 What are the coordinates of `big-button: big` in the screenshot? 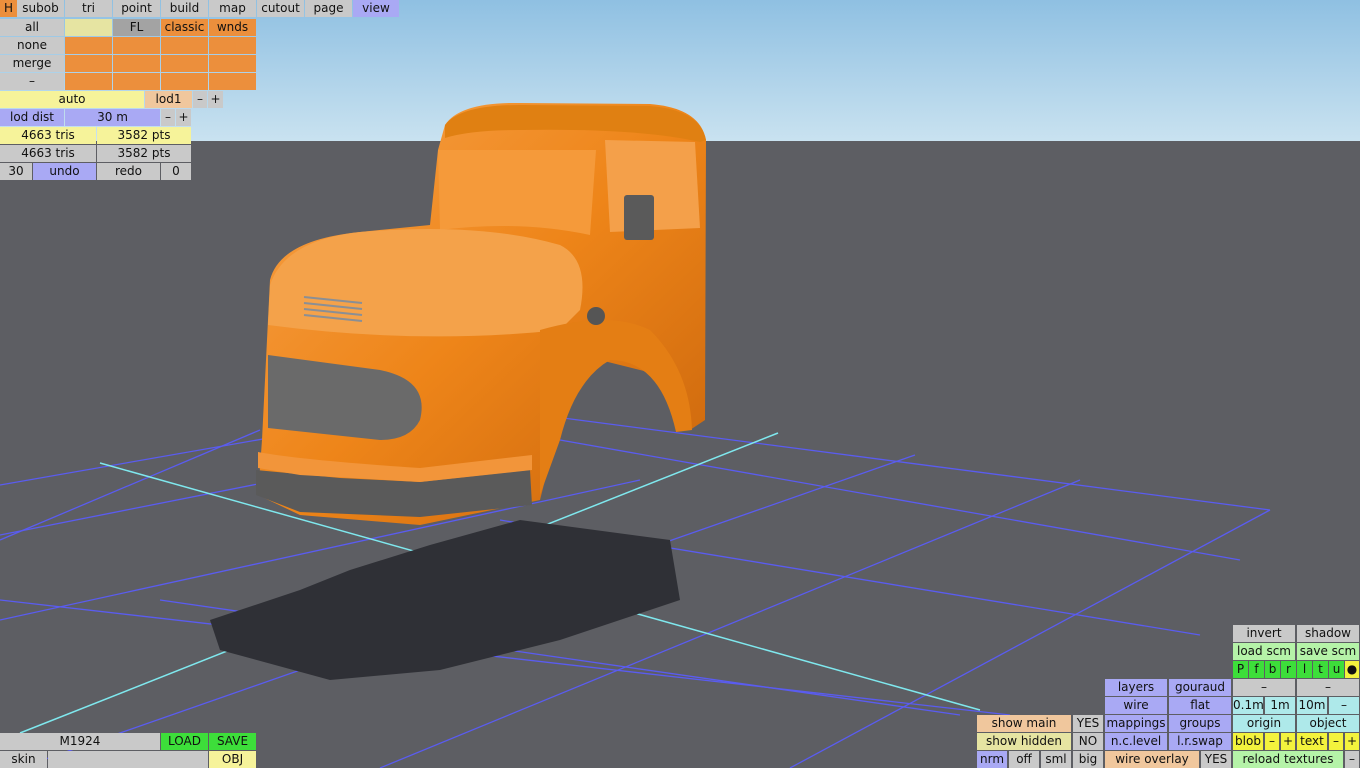 It's located at (1088, 759).